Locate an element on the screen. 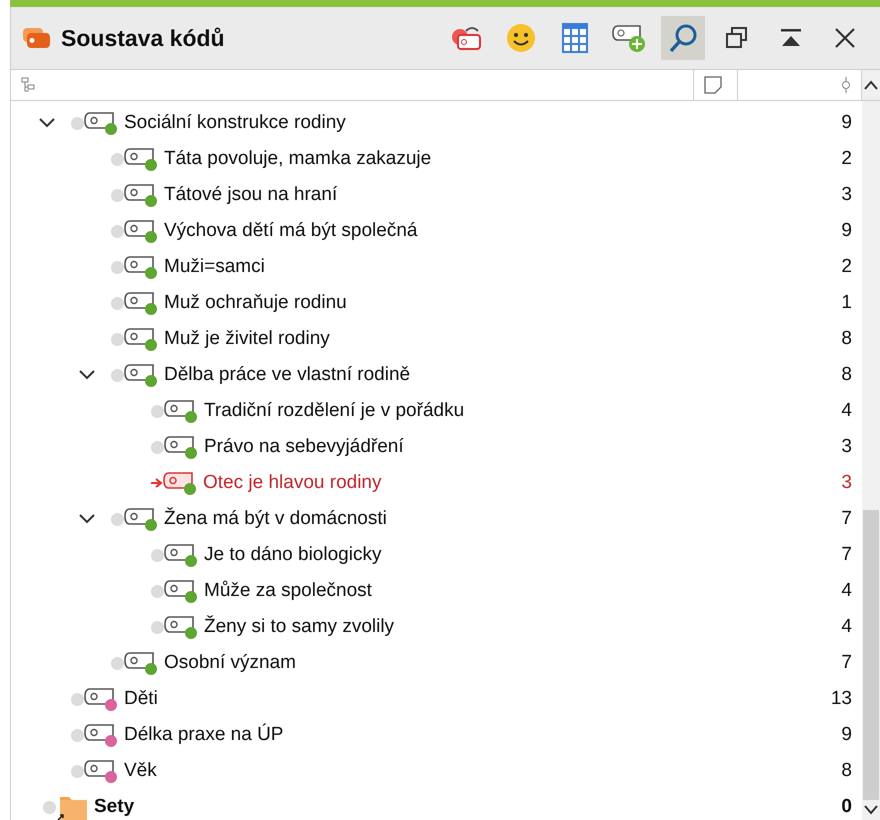 Image resolution: width=880 pixels, height=820 pixels. code-name: Muži=samci is located at coordinates (503, 267).